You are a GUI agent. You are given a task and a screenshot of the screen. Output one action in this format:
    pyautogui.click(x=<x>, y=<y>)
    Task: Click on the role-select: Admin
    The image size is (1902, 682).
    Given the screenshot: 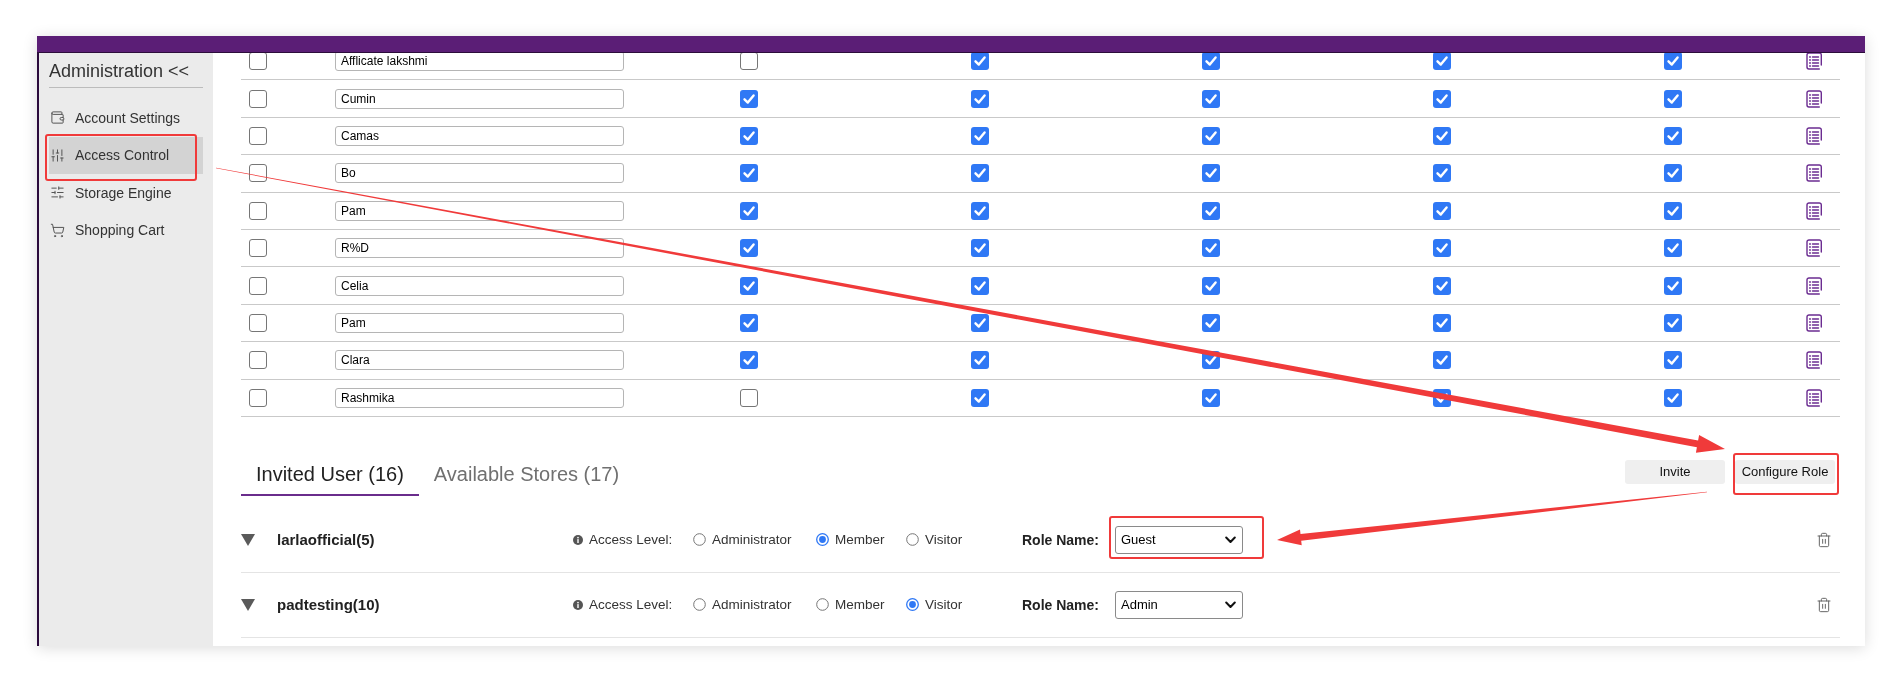 What is the action you would take?
    pyautogui.click(x=1179, y=604)
    